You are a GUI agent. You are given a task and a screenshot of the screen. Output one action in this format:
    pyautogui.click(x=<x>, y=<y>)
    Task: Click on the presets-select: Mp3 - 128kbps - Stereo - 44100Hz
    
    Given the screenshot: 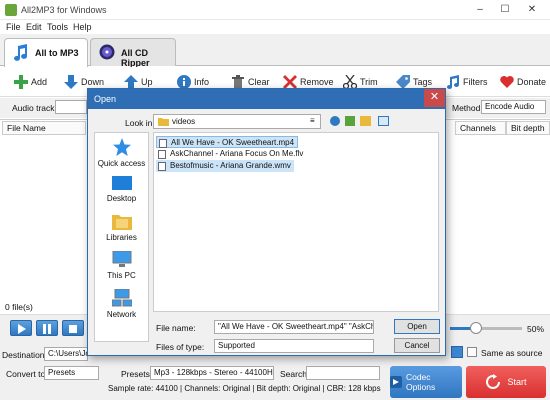 What is the action you would take?
    pyautogui.click(x=212, y=373)
    